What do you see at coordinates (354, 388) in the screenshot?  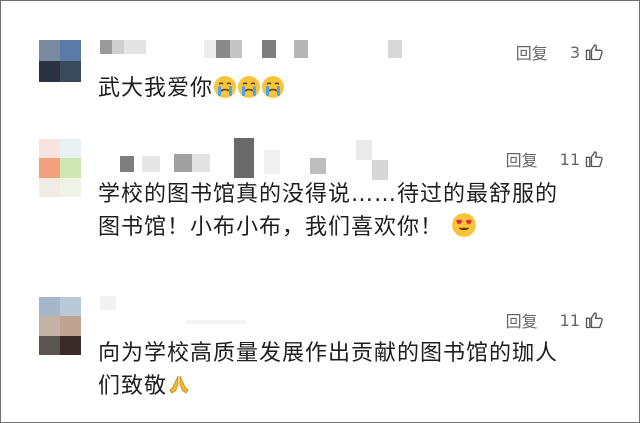 I see `comment-text-line-2: 们致敬` at bounding box center [354, 388].